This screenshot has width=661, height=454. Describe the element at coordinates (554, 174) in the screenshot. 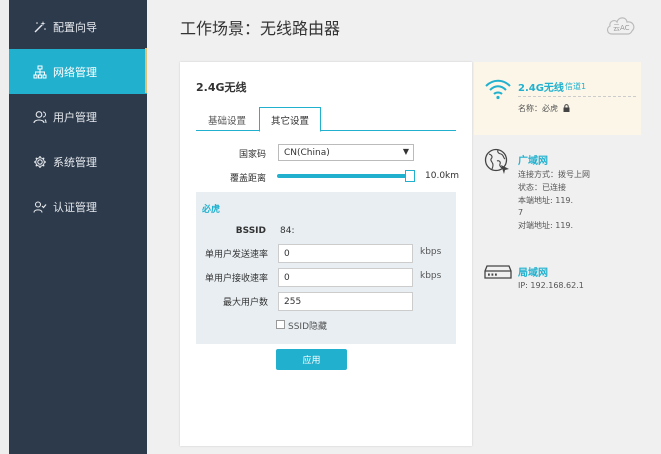

I see `wan-connection-type: 连接方式：拨号上网` at that location.